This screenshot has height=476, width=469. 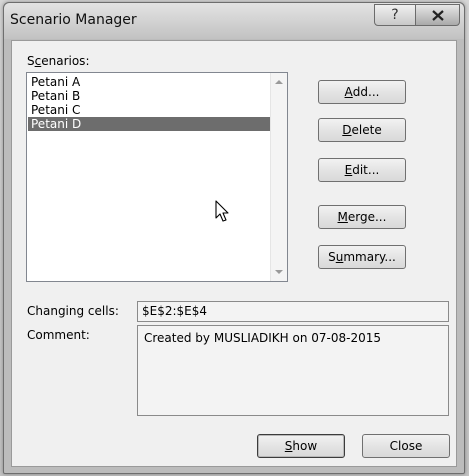 What do you see at coordinates (150, 96) in the screenshot?
I see `list-item-petani-b: Petani B` at bounding box center [150, 96].